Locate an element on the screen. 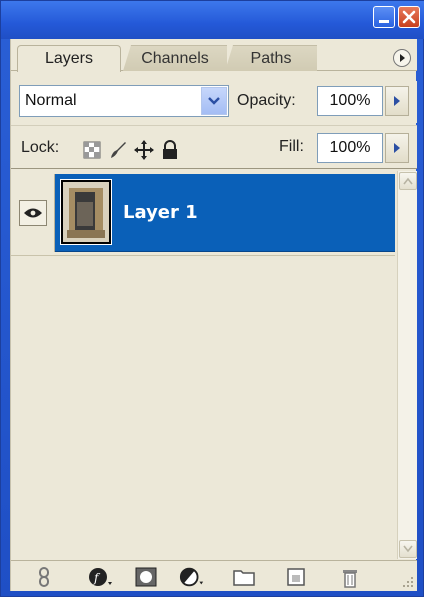 This screenshot has width=424, height=597. visibility-cell is located at coordinates (33, 213).